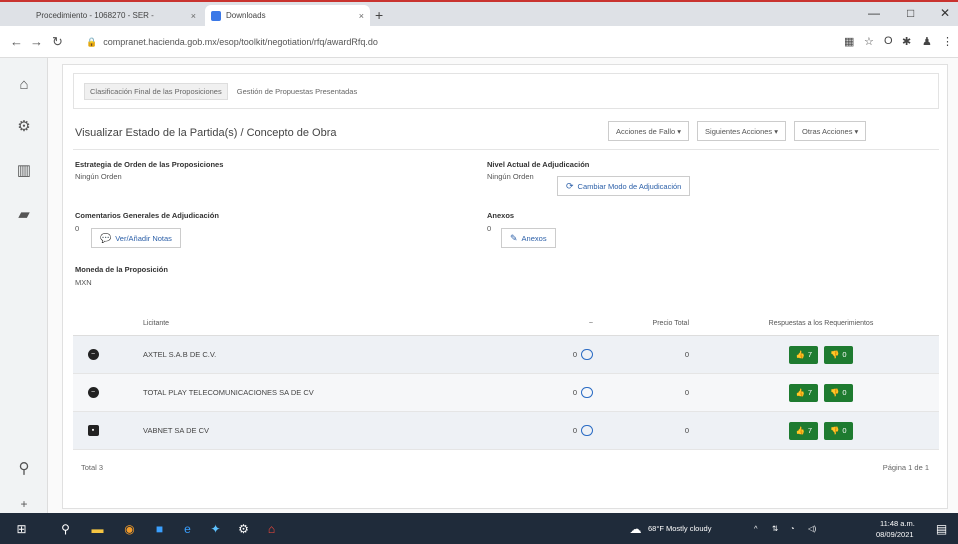  Describe the element at coordinates (888, 41) in the screenshot. I see `opera-icon: O` at that location.